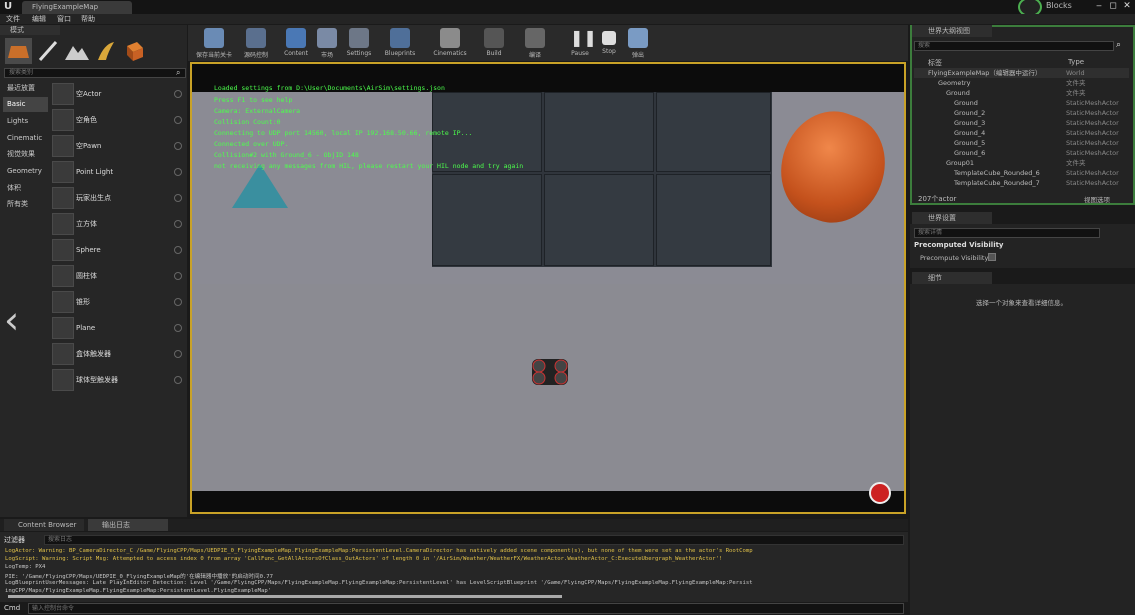  What do you see at coordinates (118, 380) in the screenshot?
I see `actor-sphere-trigger: 球体型触发器` at bounding box center [118, 380].